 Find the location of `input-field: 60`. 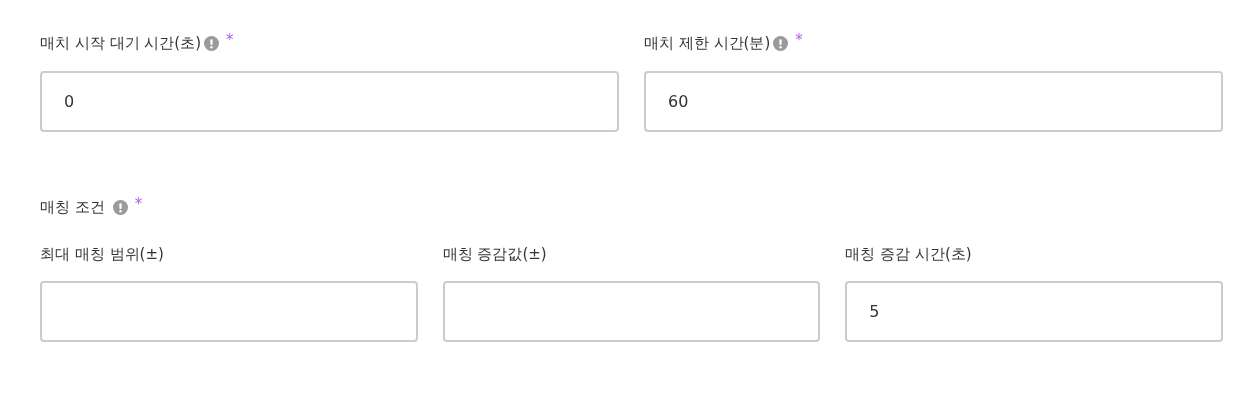

input-field: 60 is located at coordinates (933, 101).